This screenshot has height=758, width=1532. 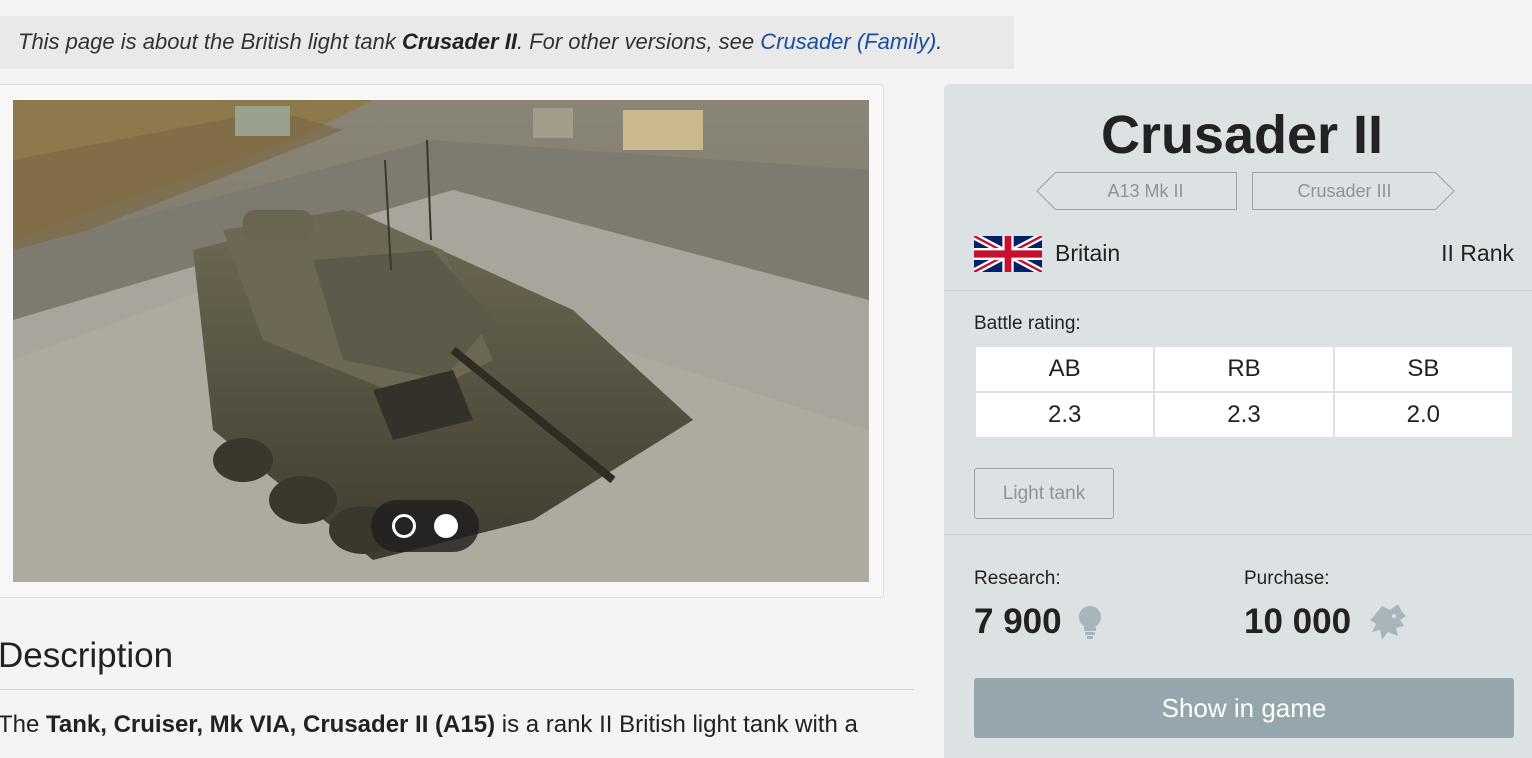 I want to click on union-jack-flag-icon, so click(x=1008, y=254).